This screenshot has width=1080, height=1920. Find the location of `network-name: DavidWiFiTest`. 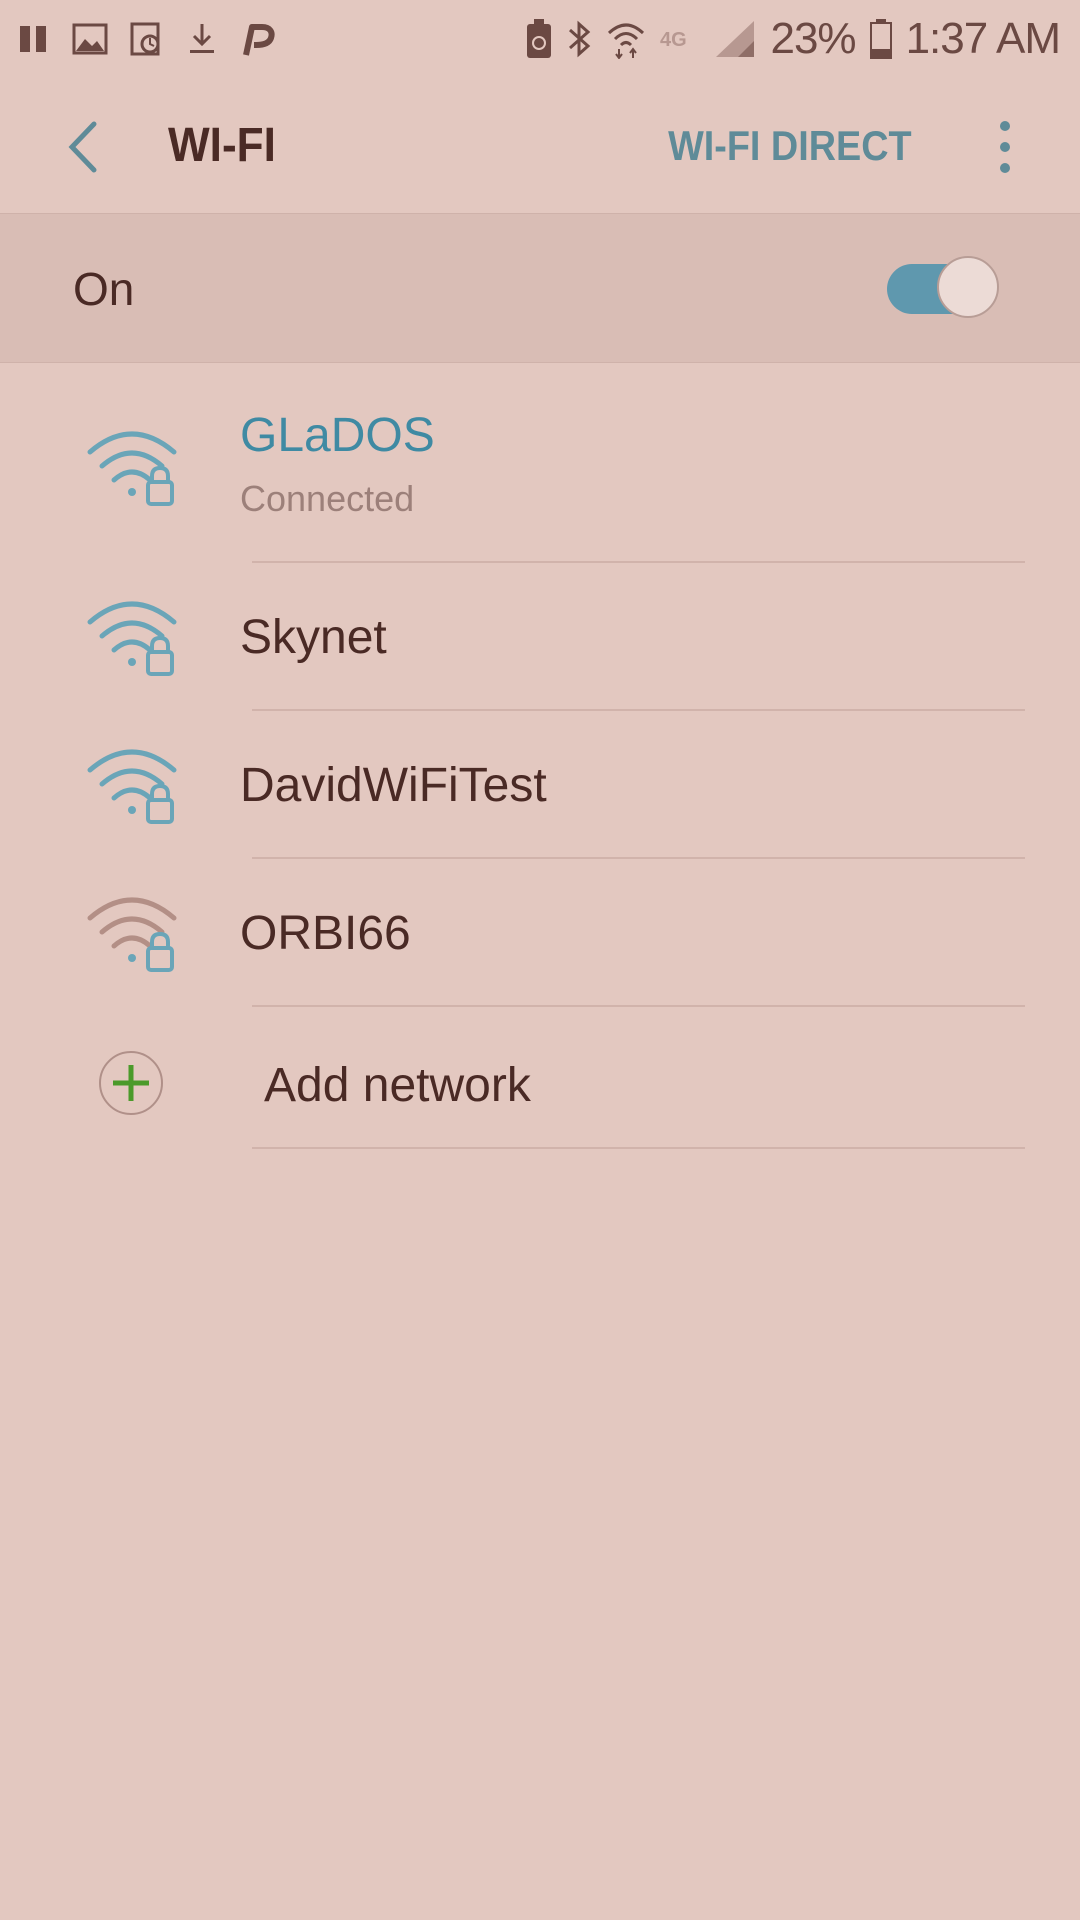

network-name: DavidWiFiTest is located at coordinates (393, 785).